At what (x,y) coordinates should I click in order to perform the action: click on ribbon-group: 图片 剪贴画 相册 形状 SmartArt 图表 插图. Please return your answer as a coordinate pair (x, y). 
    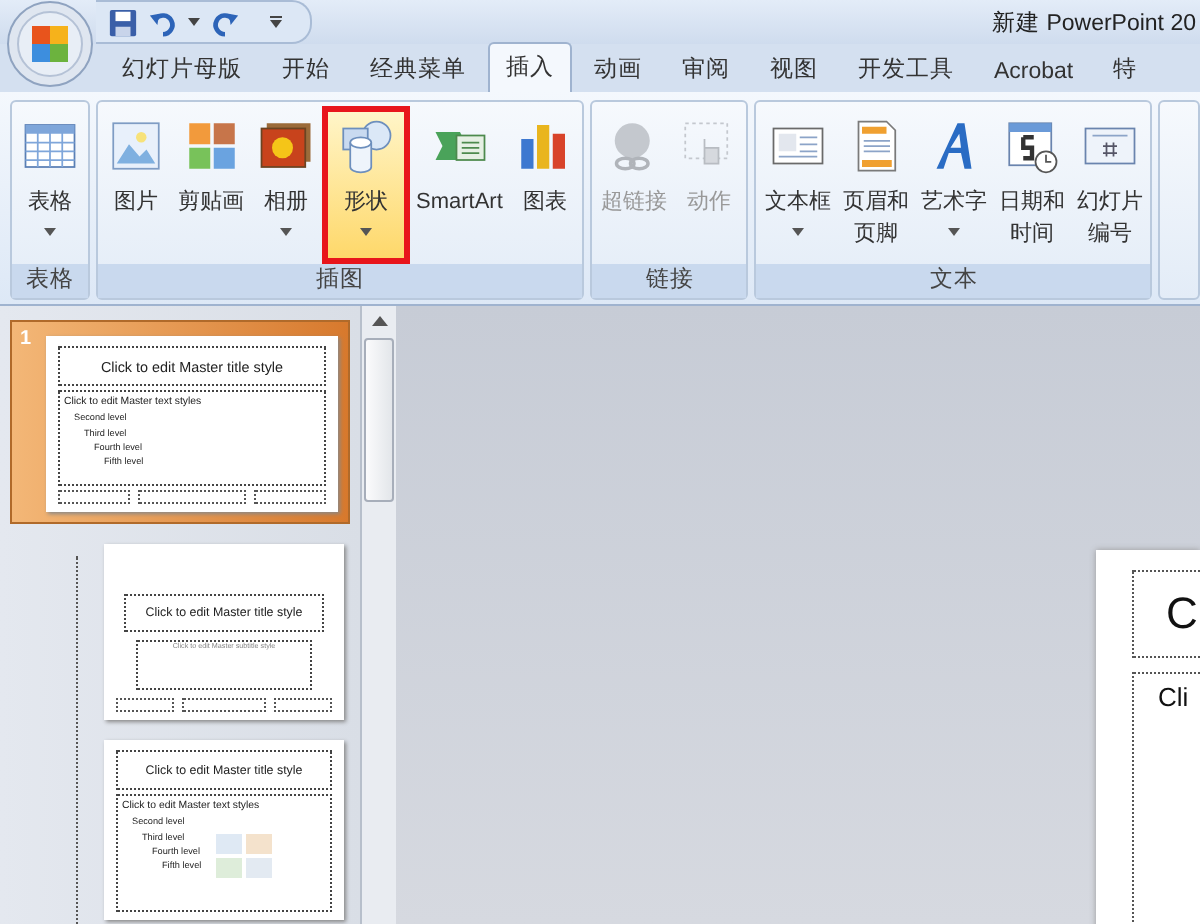
    Looking at the image, I should click on (340, 200).